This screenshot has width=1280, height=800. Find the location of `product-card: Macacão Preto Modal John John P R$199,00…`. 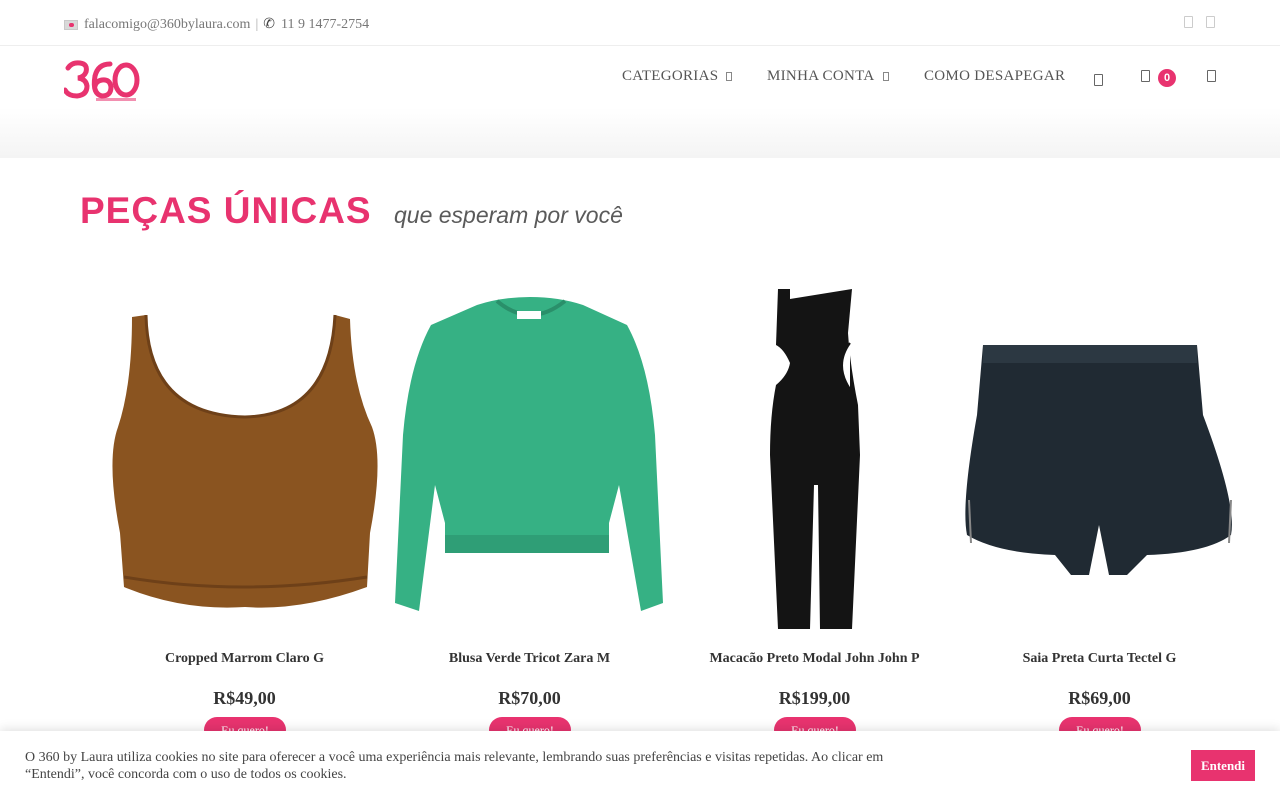

product-card: Macacão Preto Modal John John P R$199,00… is located at coordinates (814, 515).